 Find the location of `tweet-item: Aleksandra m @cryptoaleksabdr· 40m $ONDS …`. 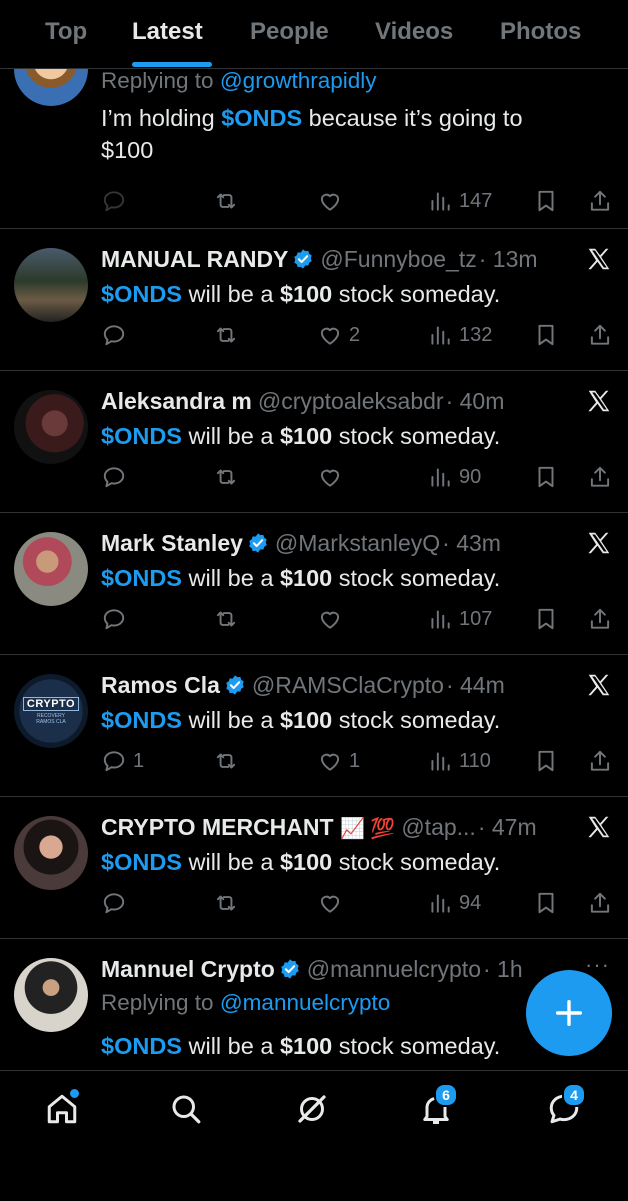

tweet-item: Aleksandra m @cryptoaleksabdr· 40m $ONDS … is located at coordinates (314, 441).